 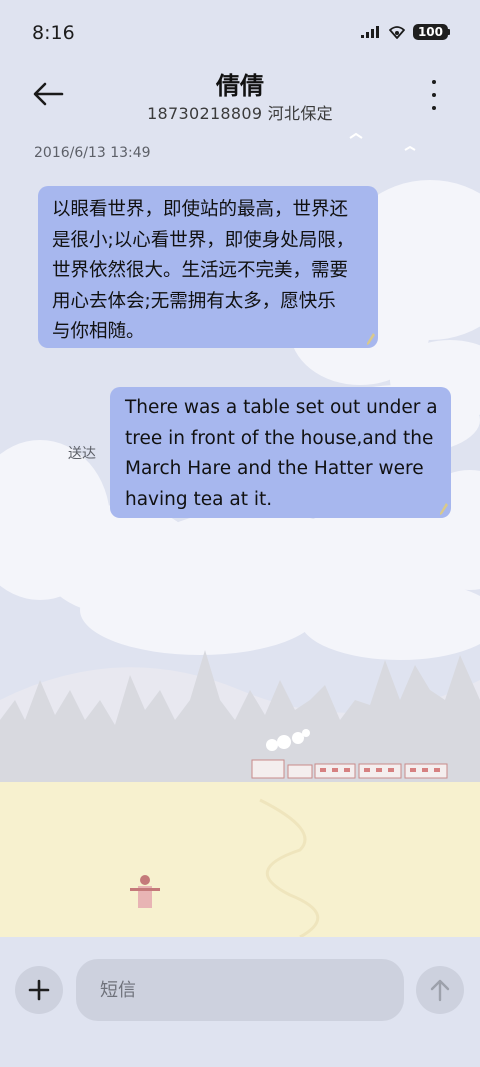 I want to click on message-line: 世界依然很大。生活远不完美，需要, so click(x=200, y=270).